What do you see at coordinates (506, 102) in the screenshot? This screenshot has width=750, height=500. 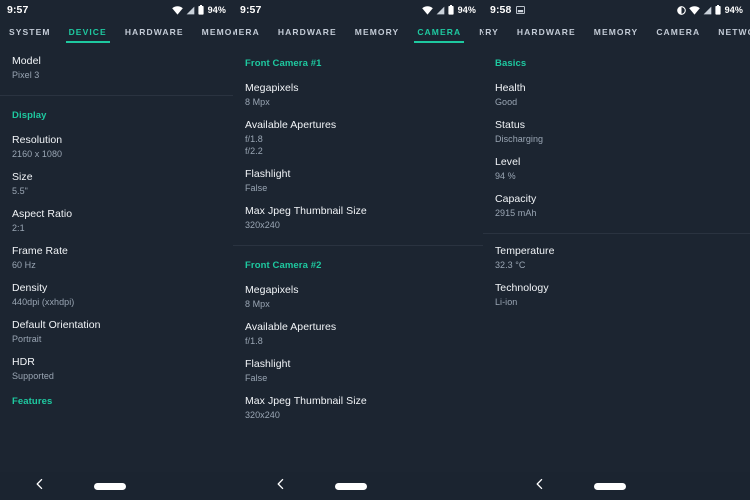 I see `info-row-value: Good` at bounding box center [506, 102].